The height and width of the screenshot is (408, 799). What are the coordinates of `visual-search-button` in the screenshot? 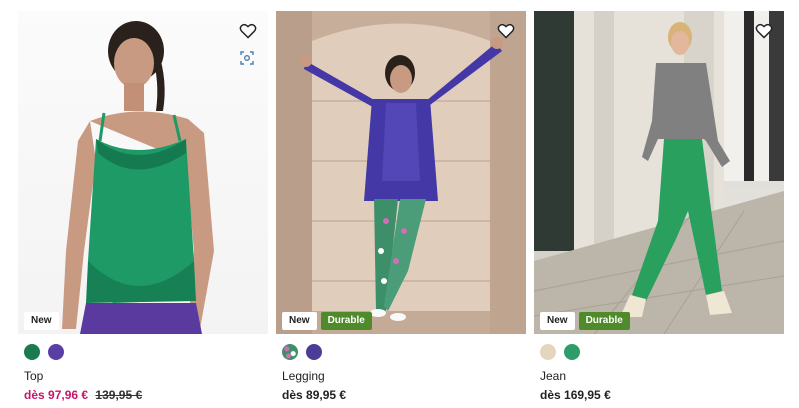 It's located at (247, 58).